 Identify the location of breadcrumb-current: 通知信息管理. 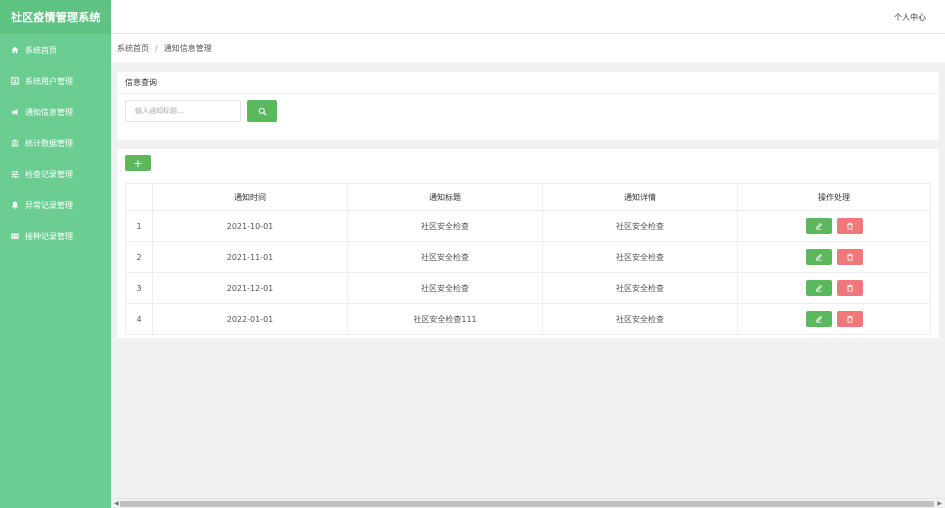
(187, 48).